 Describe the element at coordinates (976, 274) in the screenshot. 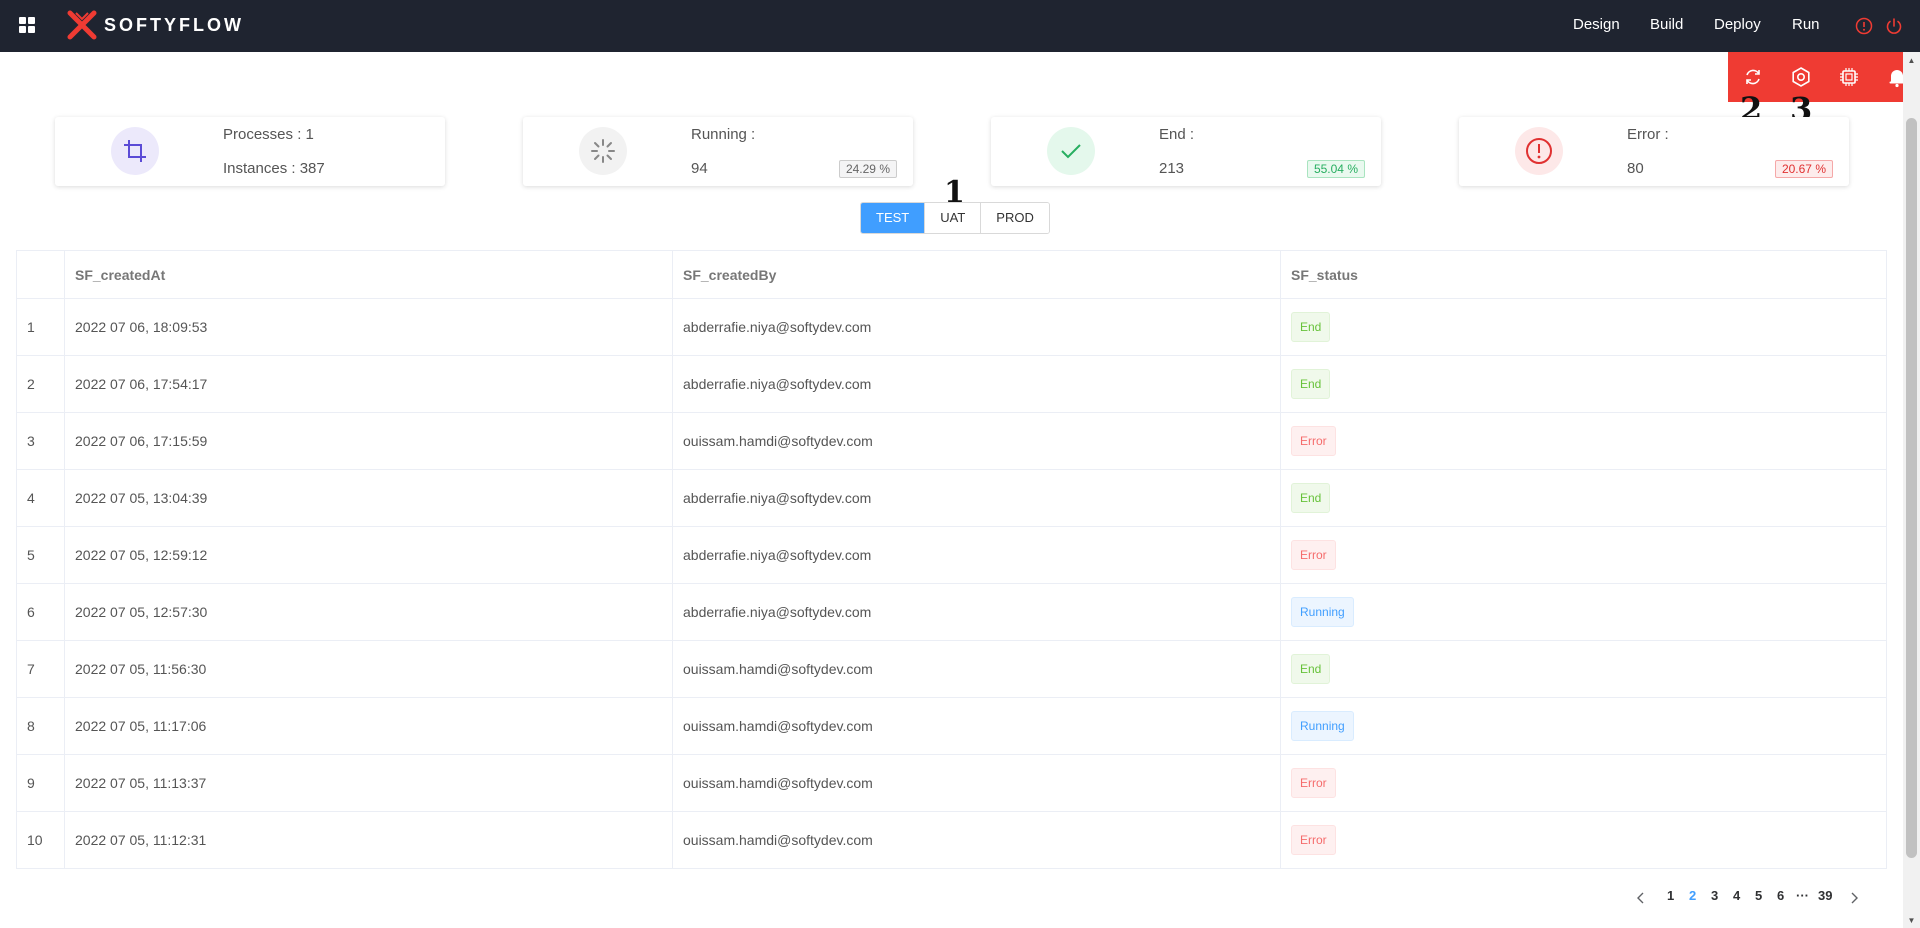

I see `column-header-created-by: SF_createdBy` at that location.